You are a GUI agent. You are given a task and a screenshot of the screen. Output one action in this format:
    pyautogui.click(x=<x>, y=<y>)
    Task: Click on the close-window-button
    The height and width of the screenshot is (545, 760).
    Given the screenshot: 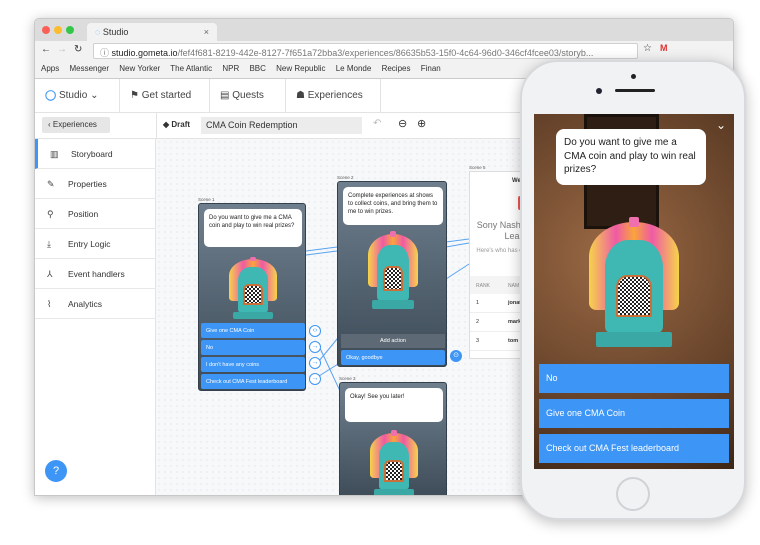 What is the action you would take?
    pyautogui.click(x=46, y=30)
    